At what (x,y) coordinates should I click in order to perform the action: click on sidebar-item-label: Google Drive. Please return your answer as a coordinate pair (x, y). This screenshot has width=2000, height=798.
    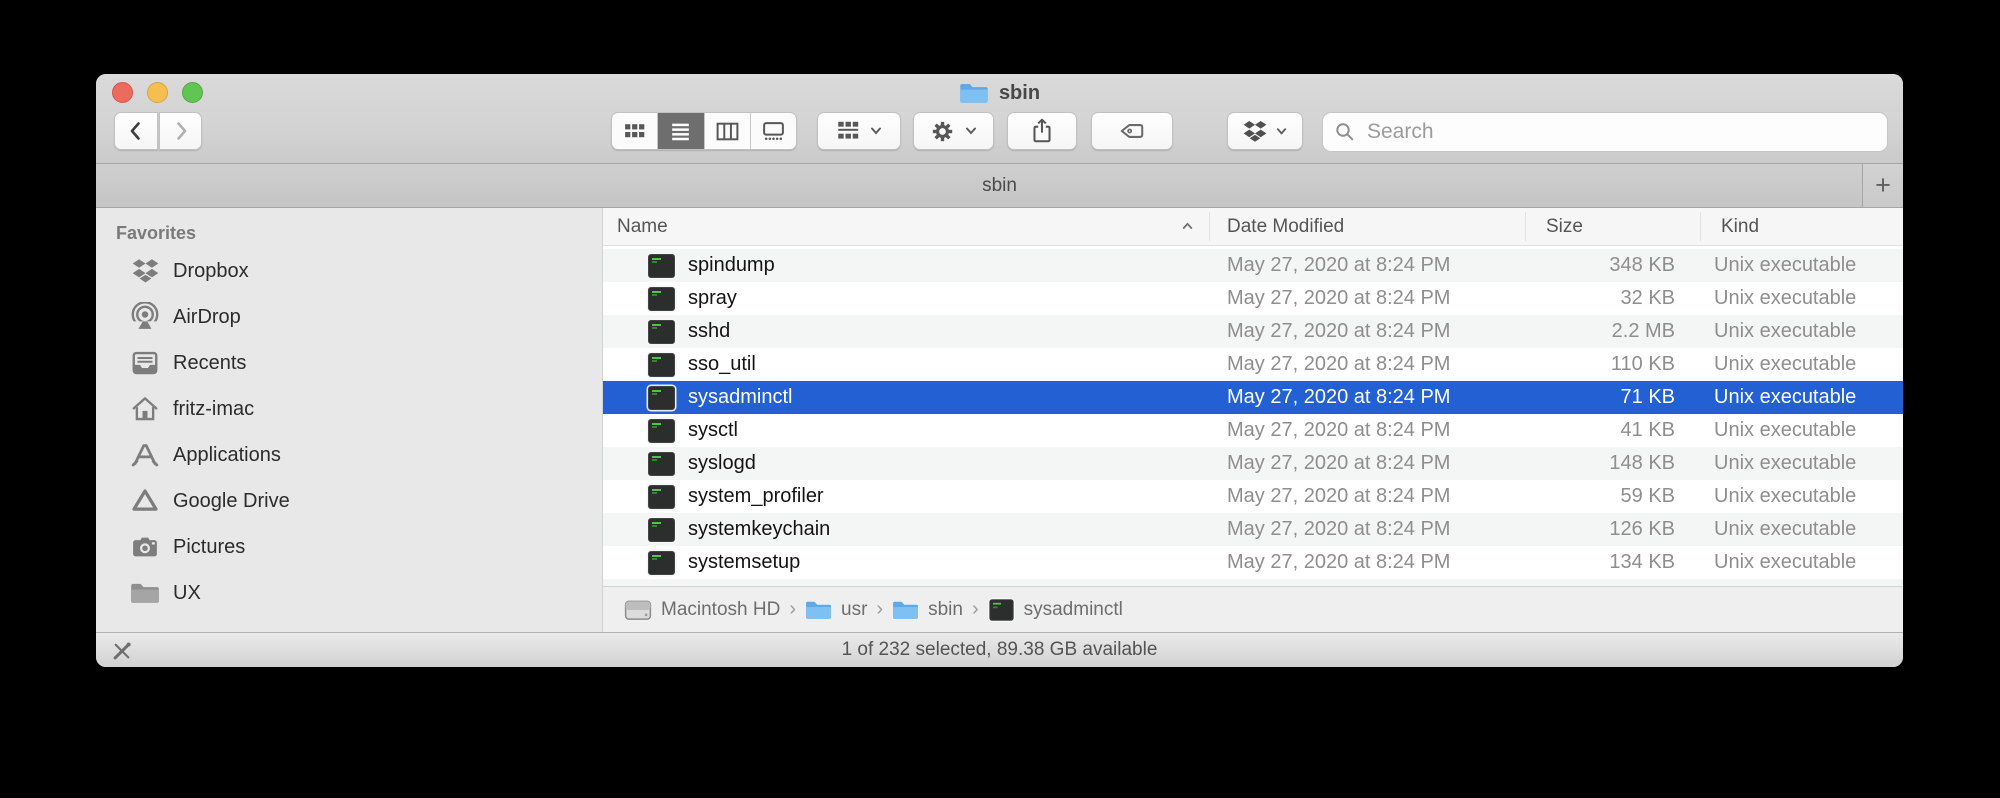
    Looking at the image, I should click on (231, 500).